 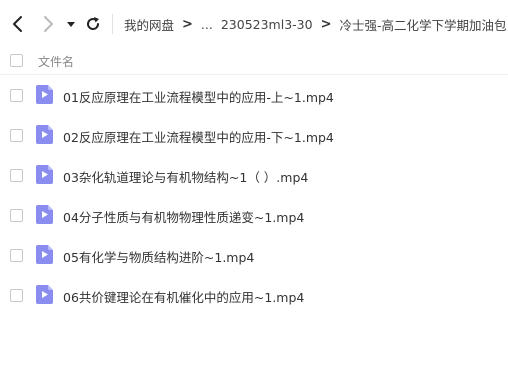 What do you see at coordinates (93, 24) in the screenshot?
I see `refresh-icon` at bounding box center [93, 24].